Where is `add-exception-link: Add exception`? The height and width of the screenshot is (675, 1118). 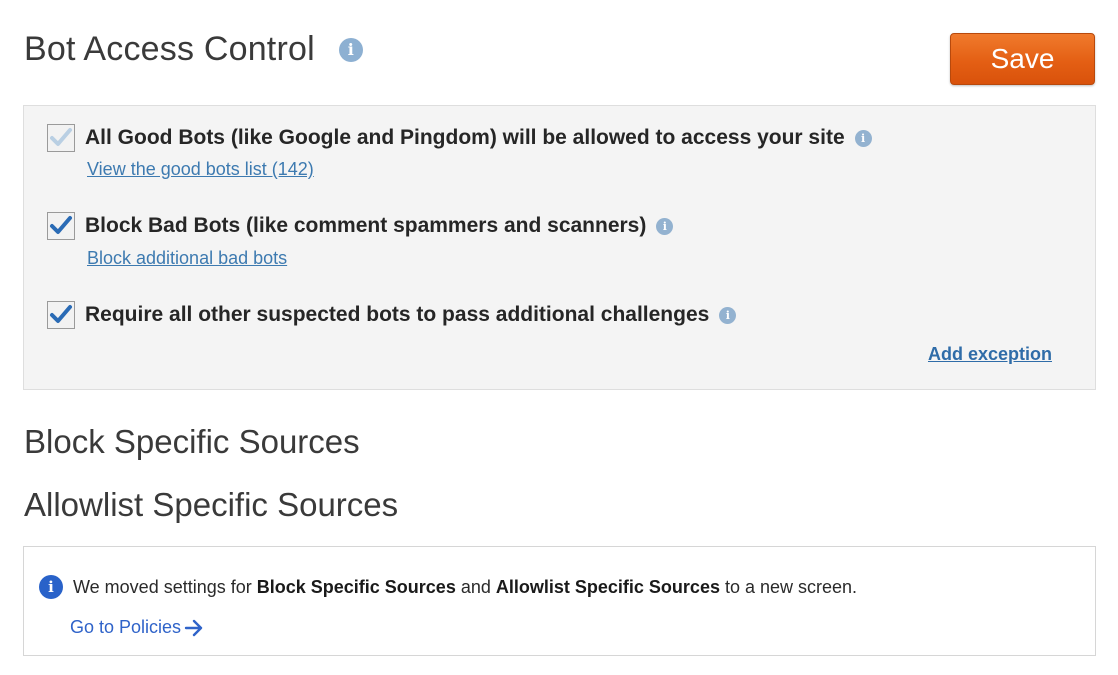
add-exception-link: Add exception is located at coordinates (990, 354).